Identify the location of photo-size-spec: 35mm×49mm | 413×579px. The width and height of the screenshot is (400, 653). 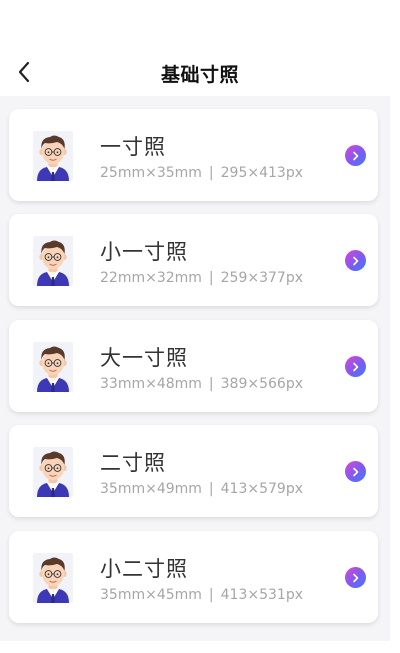
(201, 489).